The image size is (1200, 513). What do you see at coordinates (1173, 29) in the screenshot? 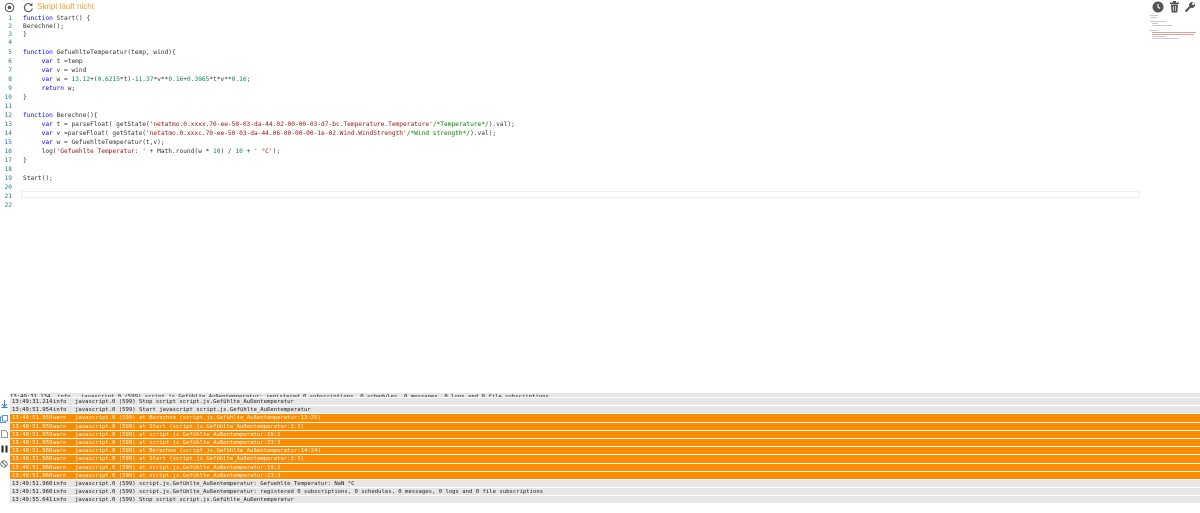
I see `editor-minimap` at bounding box center [1173, 29].